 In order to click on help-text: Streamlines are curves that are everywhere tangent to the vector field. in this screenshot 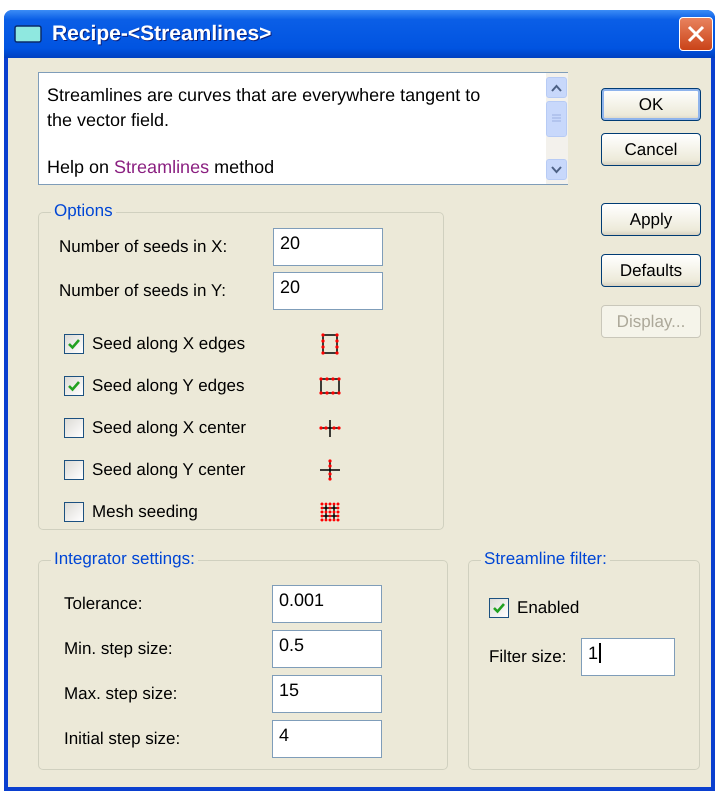, I will do `click(264, 108)`.